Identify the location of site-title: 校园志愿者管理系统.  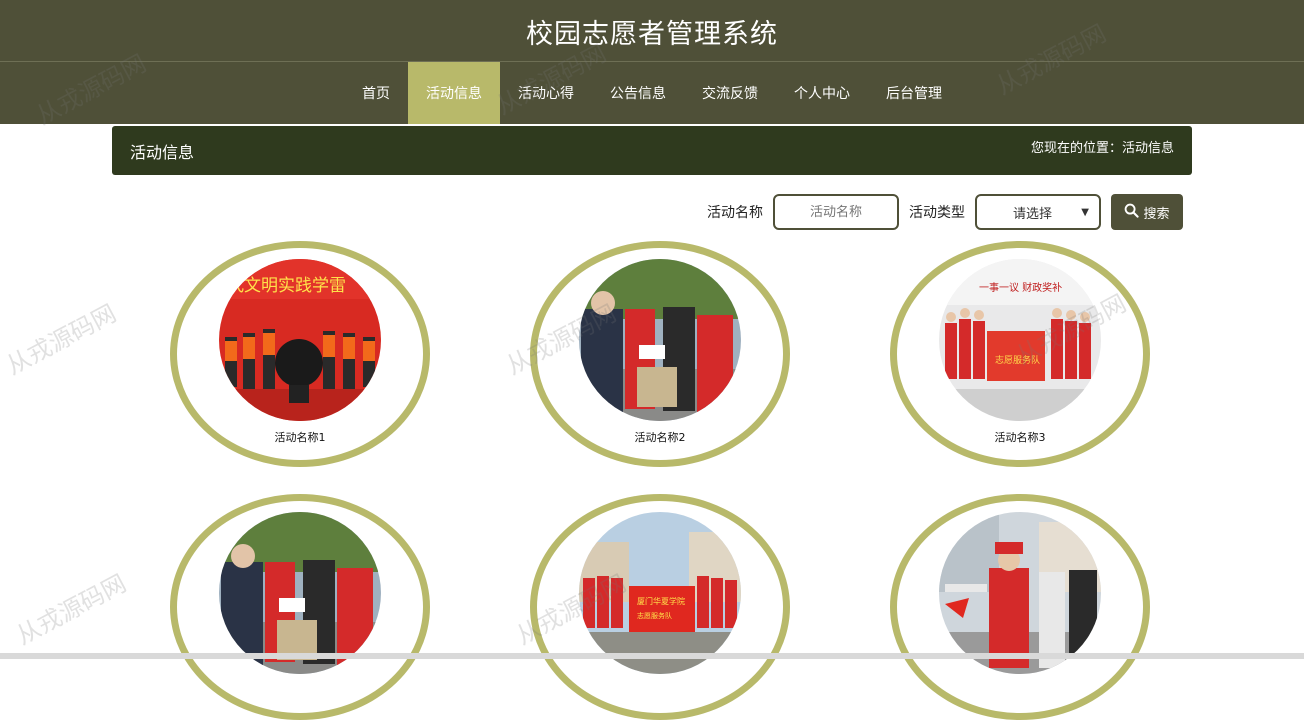
(652, 34).